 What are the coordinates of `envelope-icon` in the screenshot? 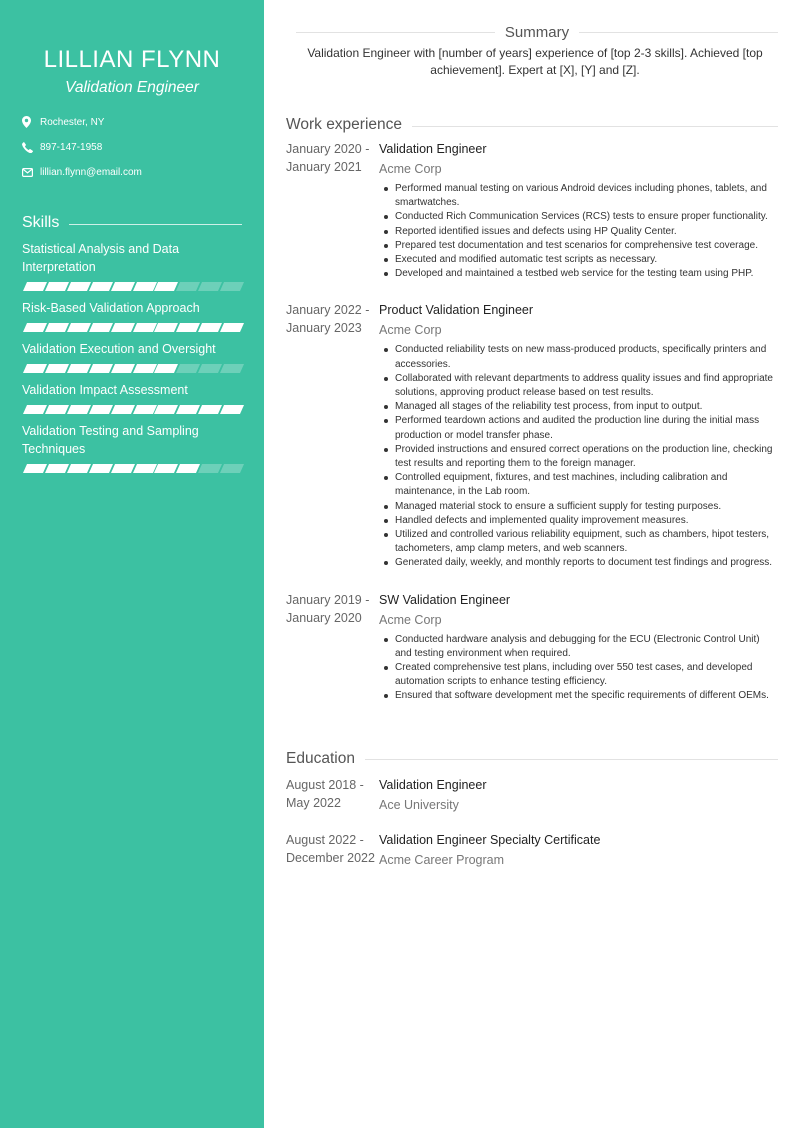 It's located at (31, 172).